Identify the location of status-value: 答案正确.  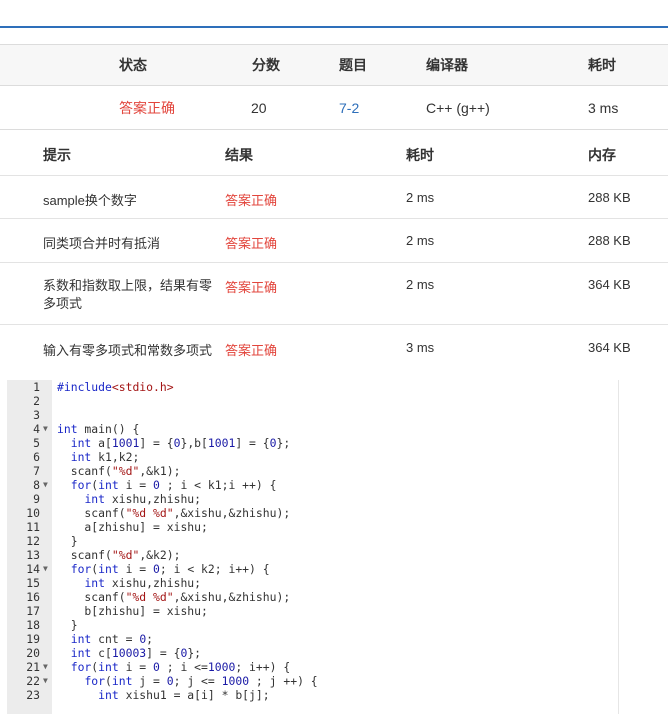
(147, 107).